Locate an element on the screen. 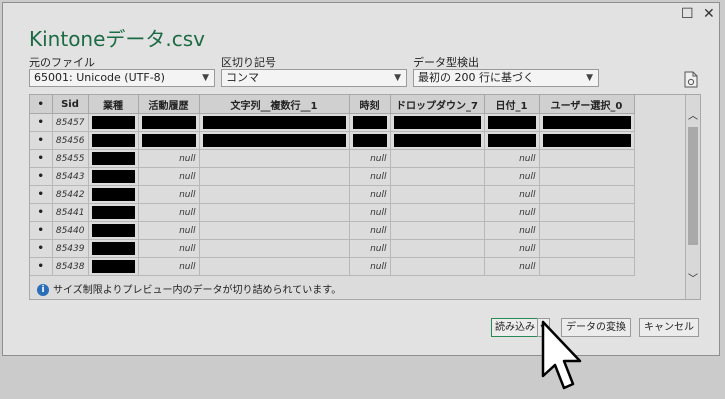  cancel-button: キャンセル is located at coordinates (669, 327).